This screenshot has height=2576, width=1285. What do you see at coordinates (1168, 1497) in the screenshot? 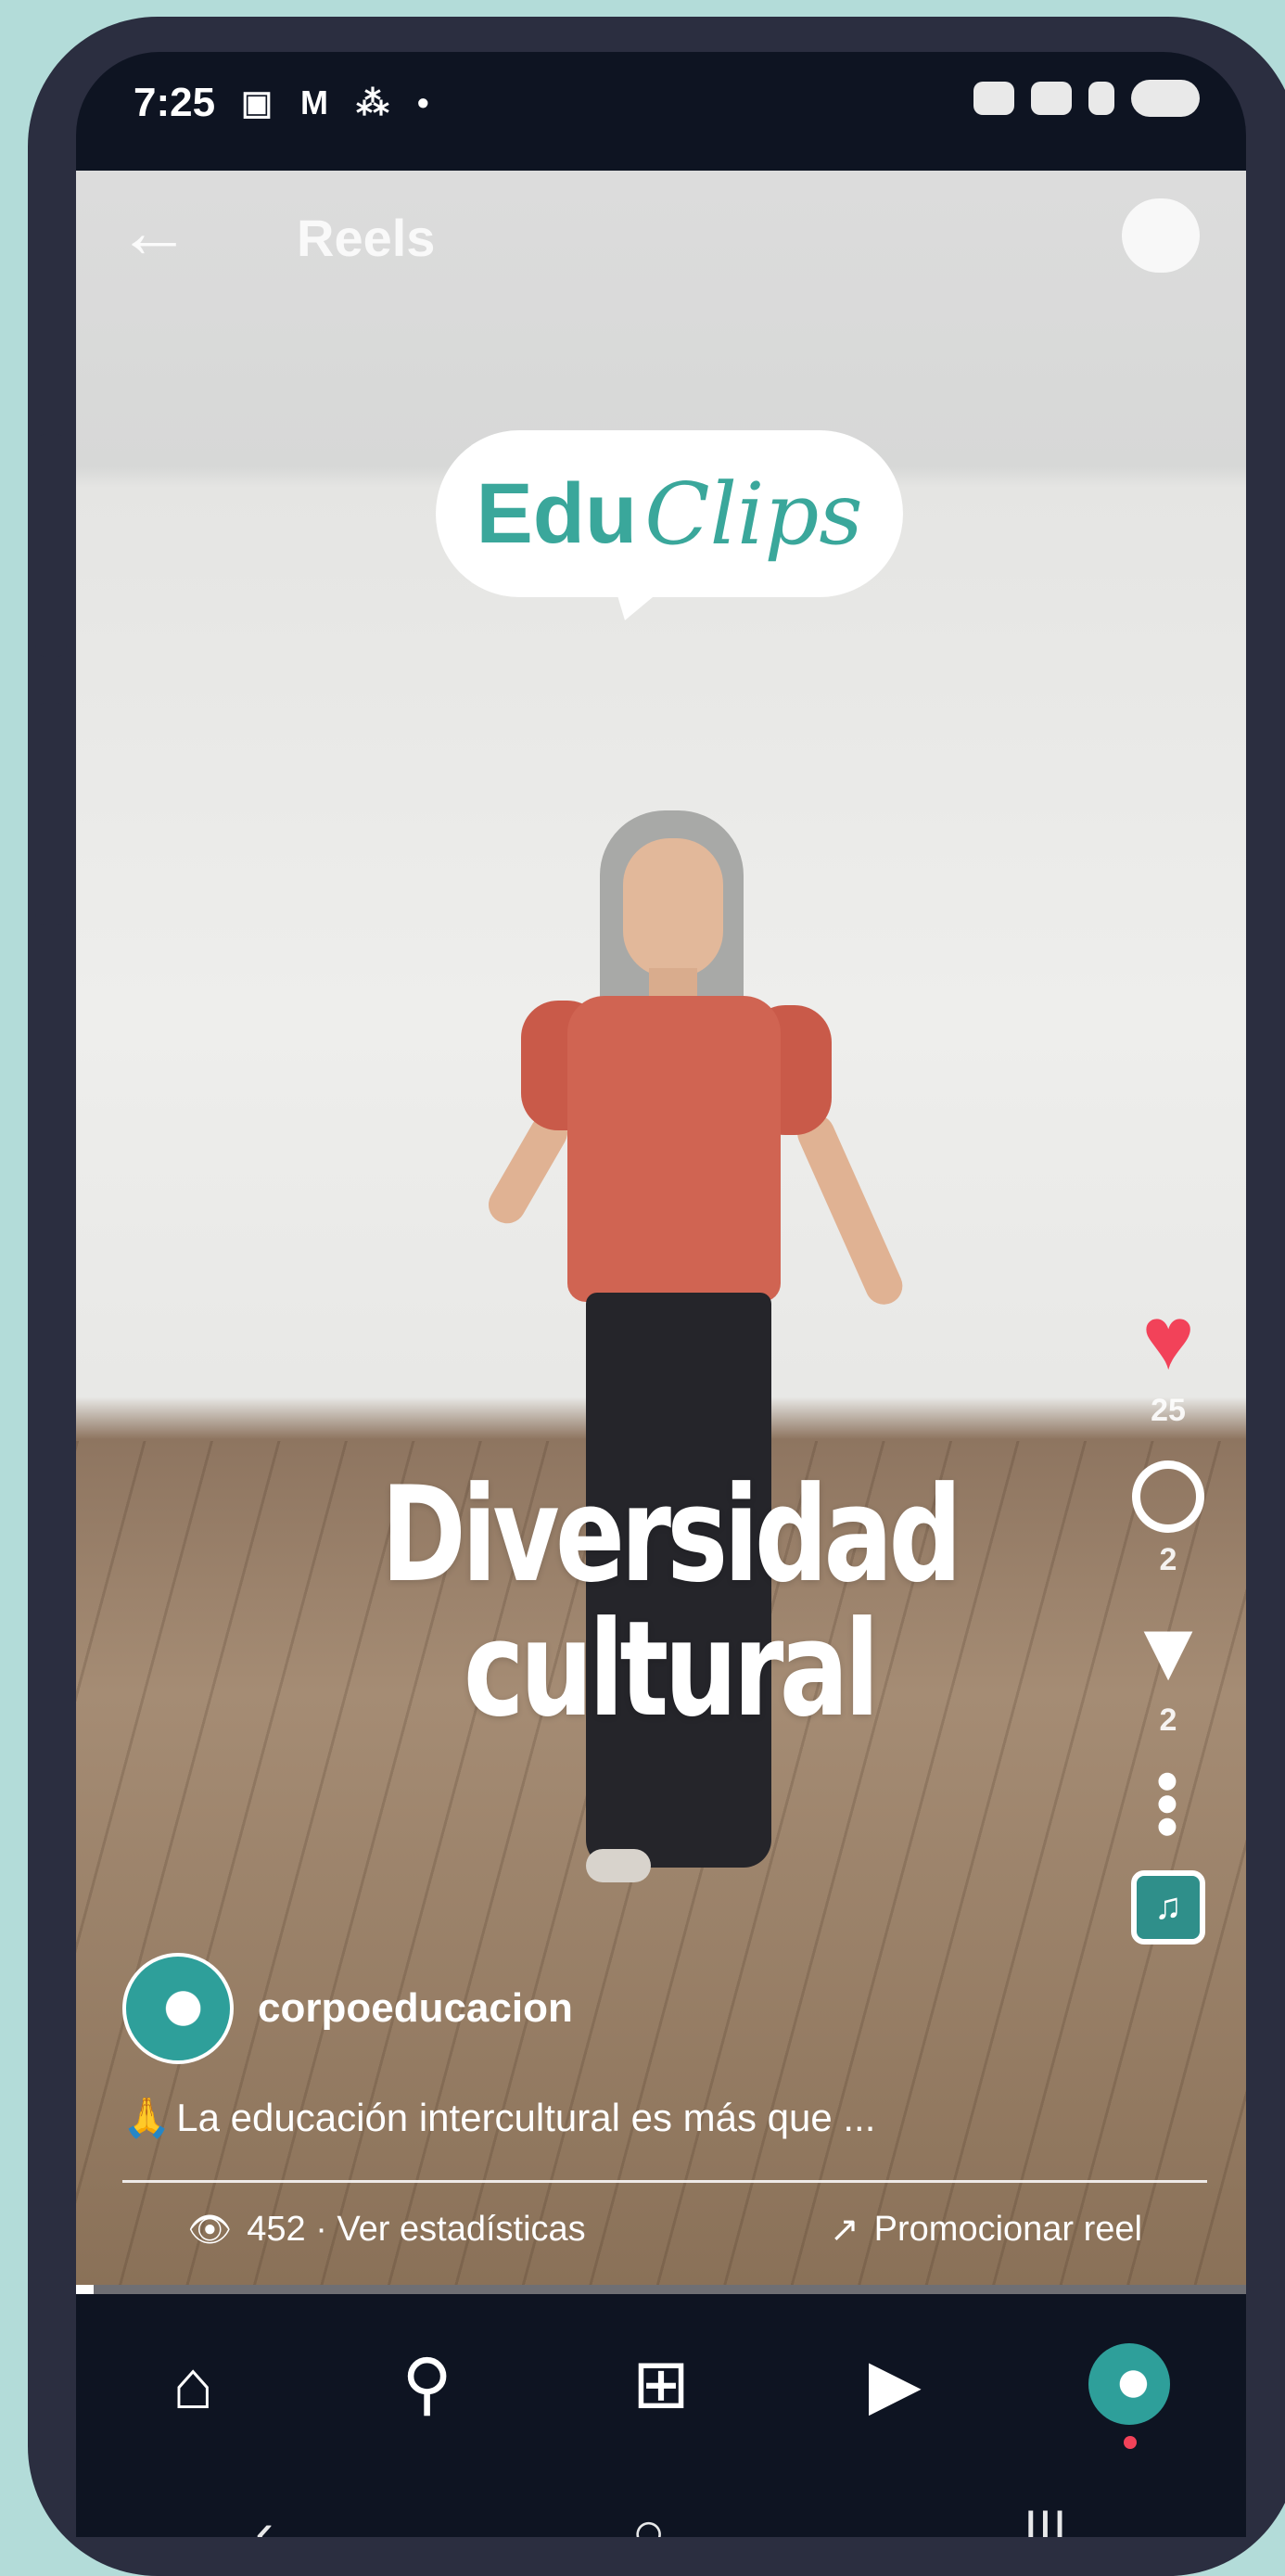
I see `comment-icon` at bounding box center [1168, 1497].